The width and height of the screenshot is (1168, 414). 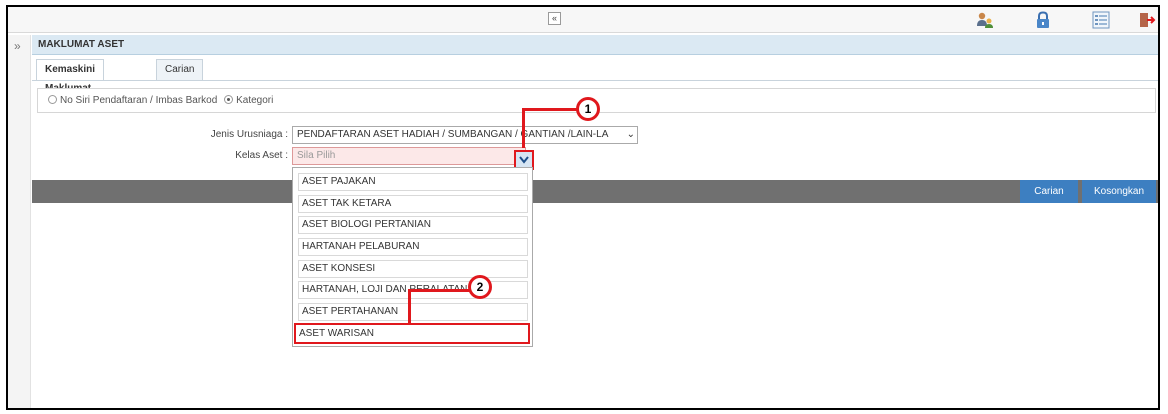 What do you see at coordinates (17, 46) in the screenshot?
I see `expand-sidebar-button: »` at bounding box center [17, 46].